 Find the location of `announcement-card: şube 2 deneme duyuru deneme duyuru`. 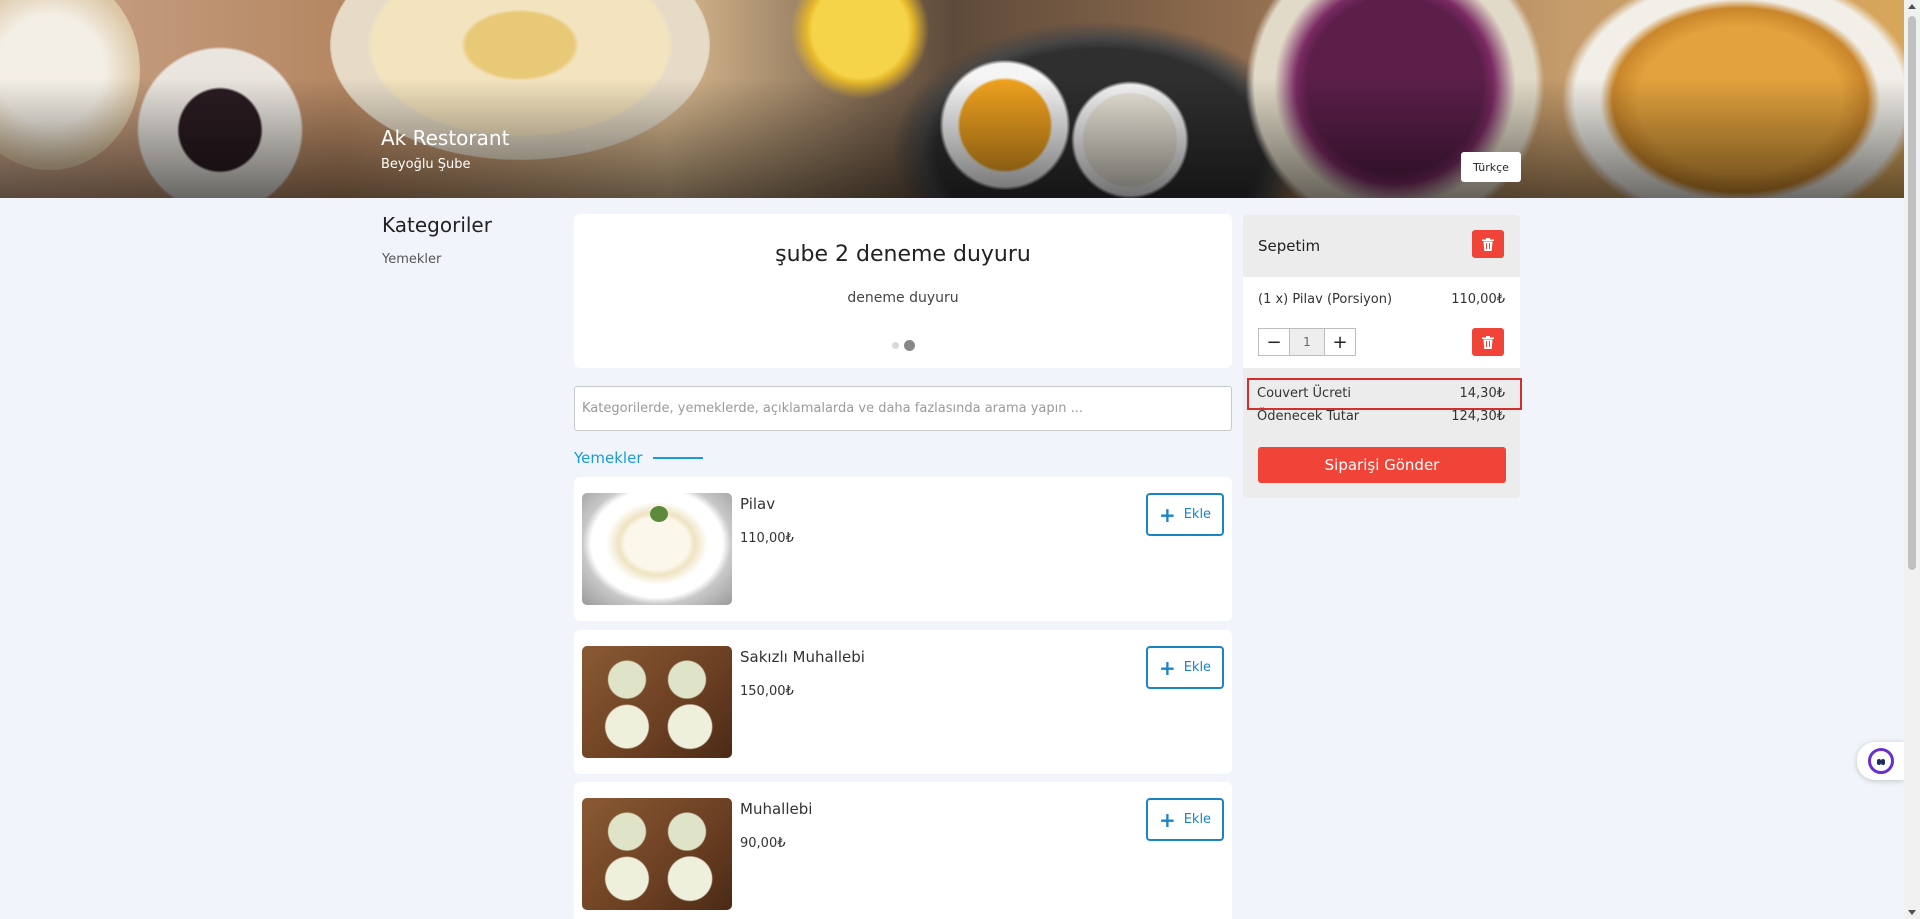

announcement-card: şube 2 deneme duyuru deneme duyuru is located at coordinates (903, 291).